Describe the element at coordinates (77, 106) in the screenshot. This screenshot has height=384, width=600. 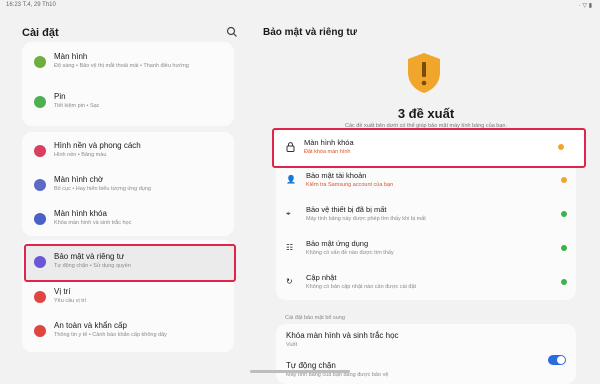
I see `item-subtitle: Tiết kiệm pin • Sạc` at that location.